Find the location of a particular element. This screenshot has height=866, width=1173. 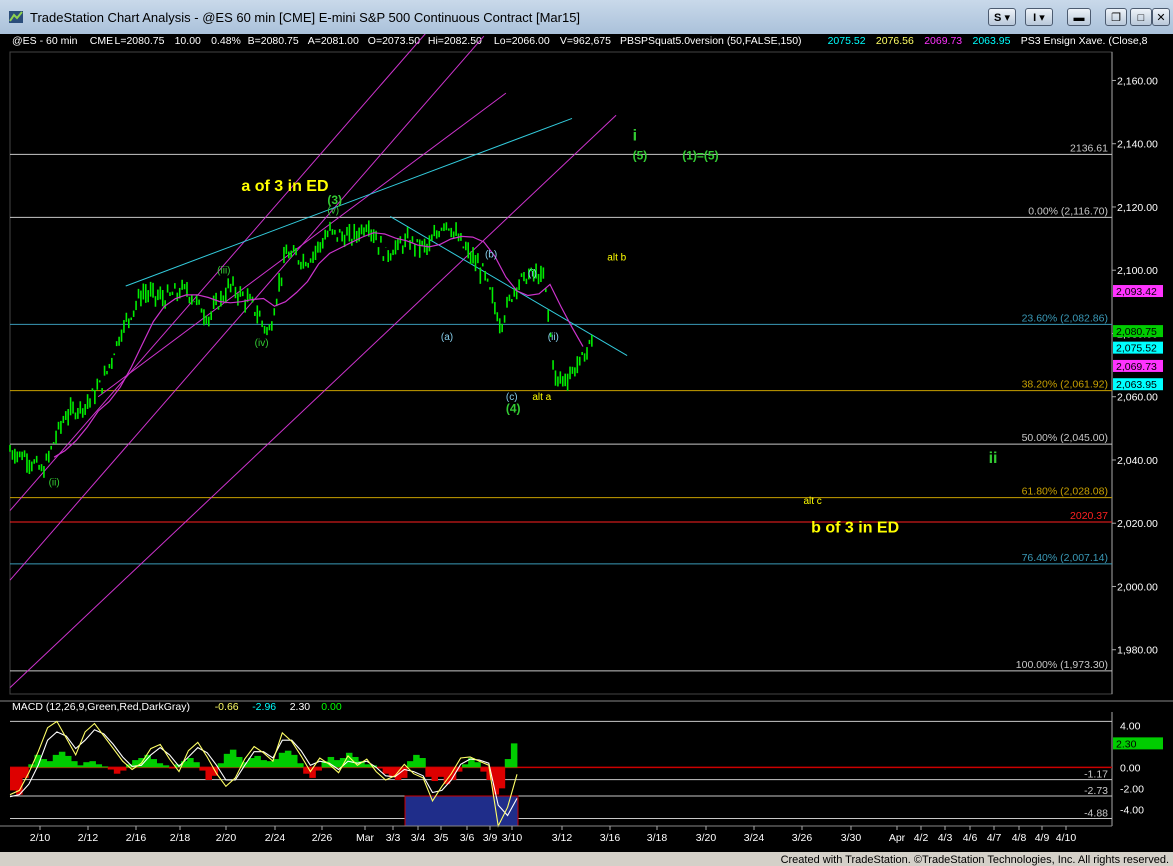

restore-button: ❐ is located at coordinates (1116, 17).